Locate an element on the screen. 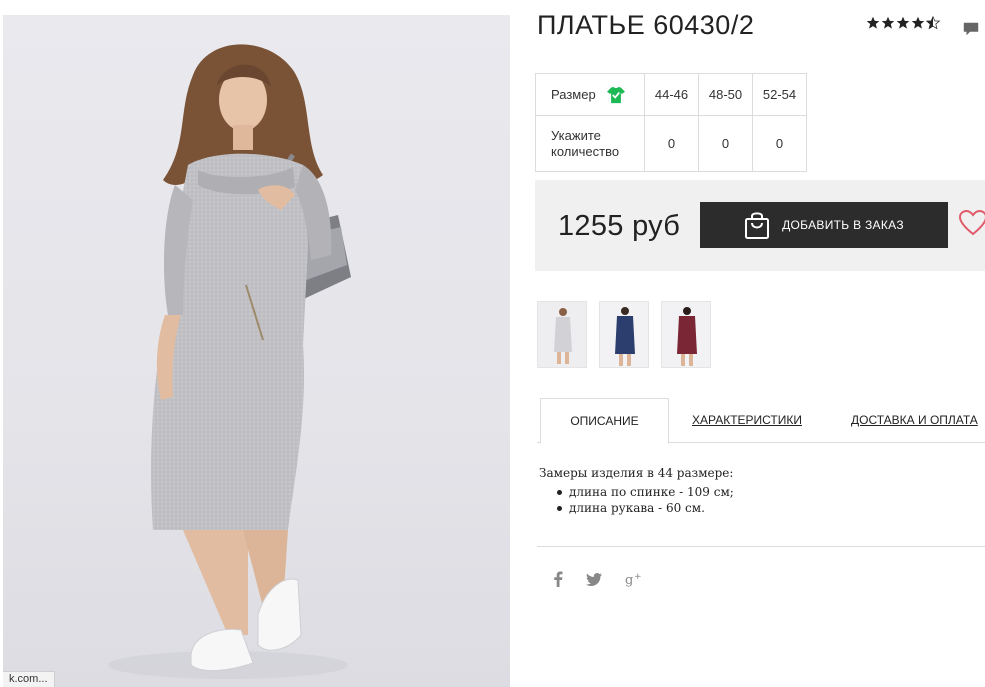 This screenshot has height=687, width=985. quantity-input-1: 0 is located at coordinates (725, 143).